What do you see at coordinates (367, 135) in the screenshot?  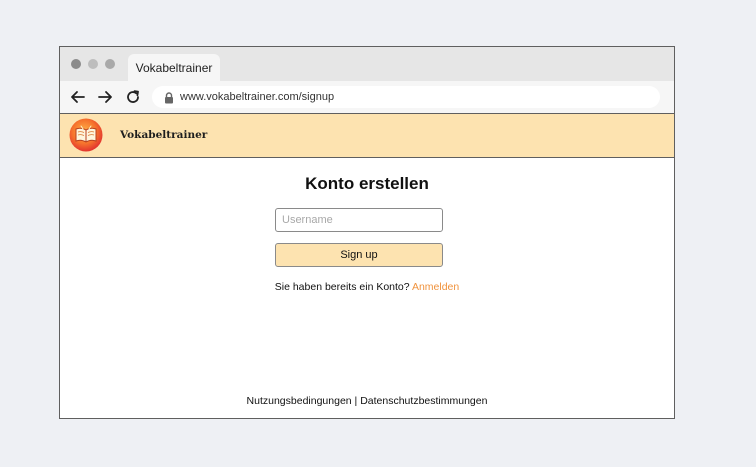 I see `app-header: Vokabeltrainer` at bounding box center [367, 135].